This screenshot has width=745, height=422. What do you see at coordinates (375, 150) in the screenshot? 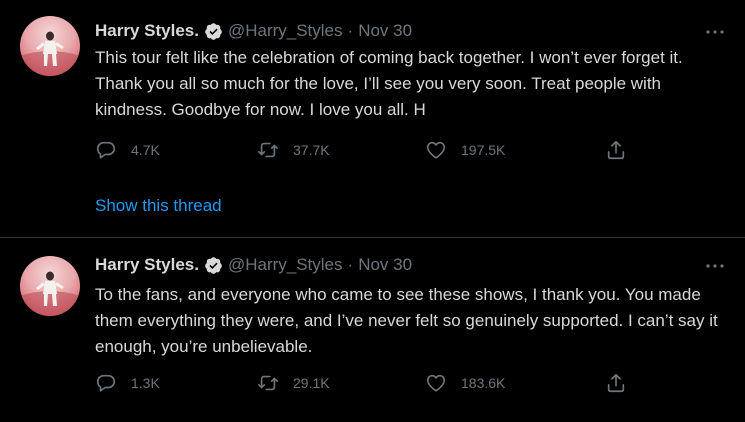
I see `tweet-actions: 4.7K 37.7K 197.5K` at bounding box center [375, 150].